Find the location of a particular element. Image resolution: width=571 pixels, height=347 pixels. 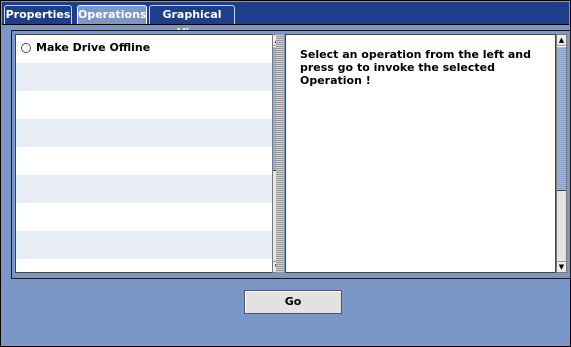

radio-button is located at coordinates (26, 48).